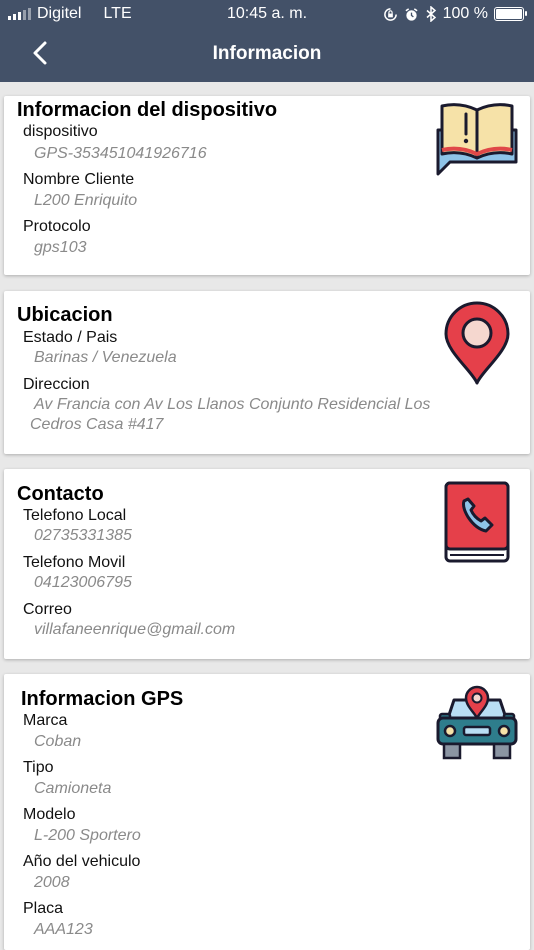 This screenshot has height=950, width=534. Describe the element at coordinates (60, 131) in the screenshot. I see `field-label-dispositivo: dispositivo` at that location.